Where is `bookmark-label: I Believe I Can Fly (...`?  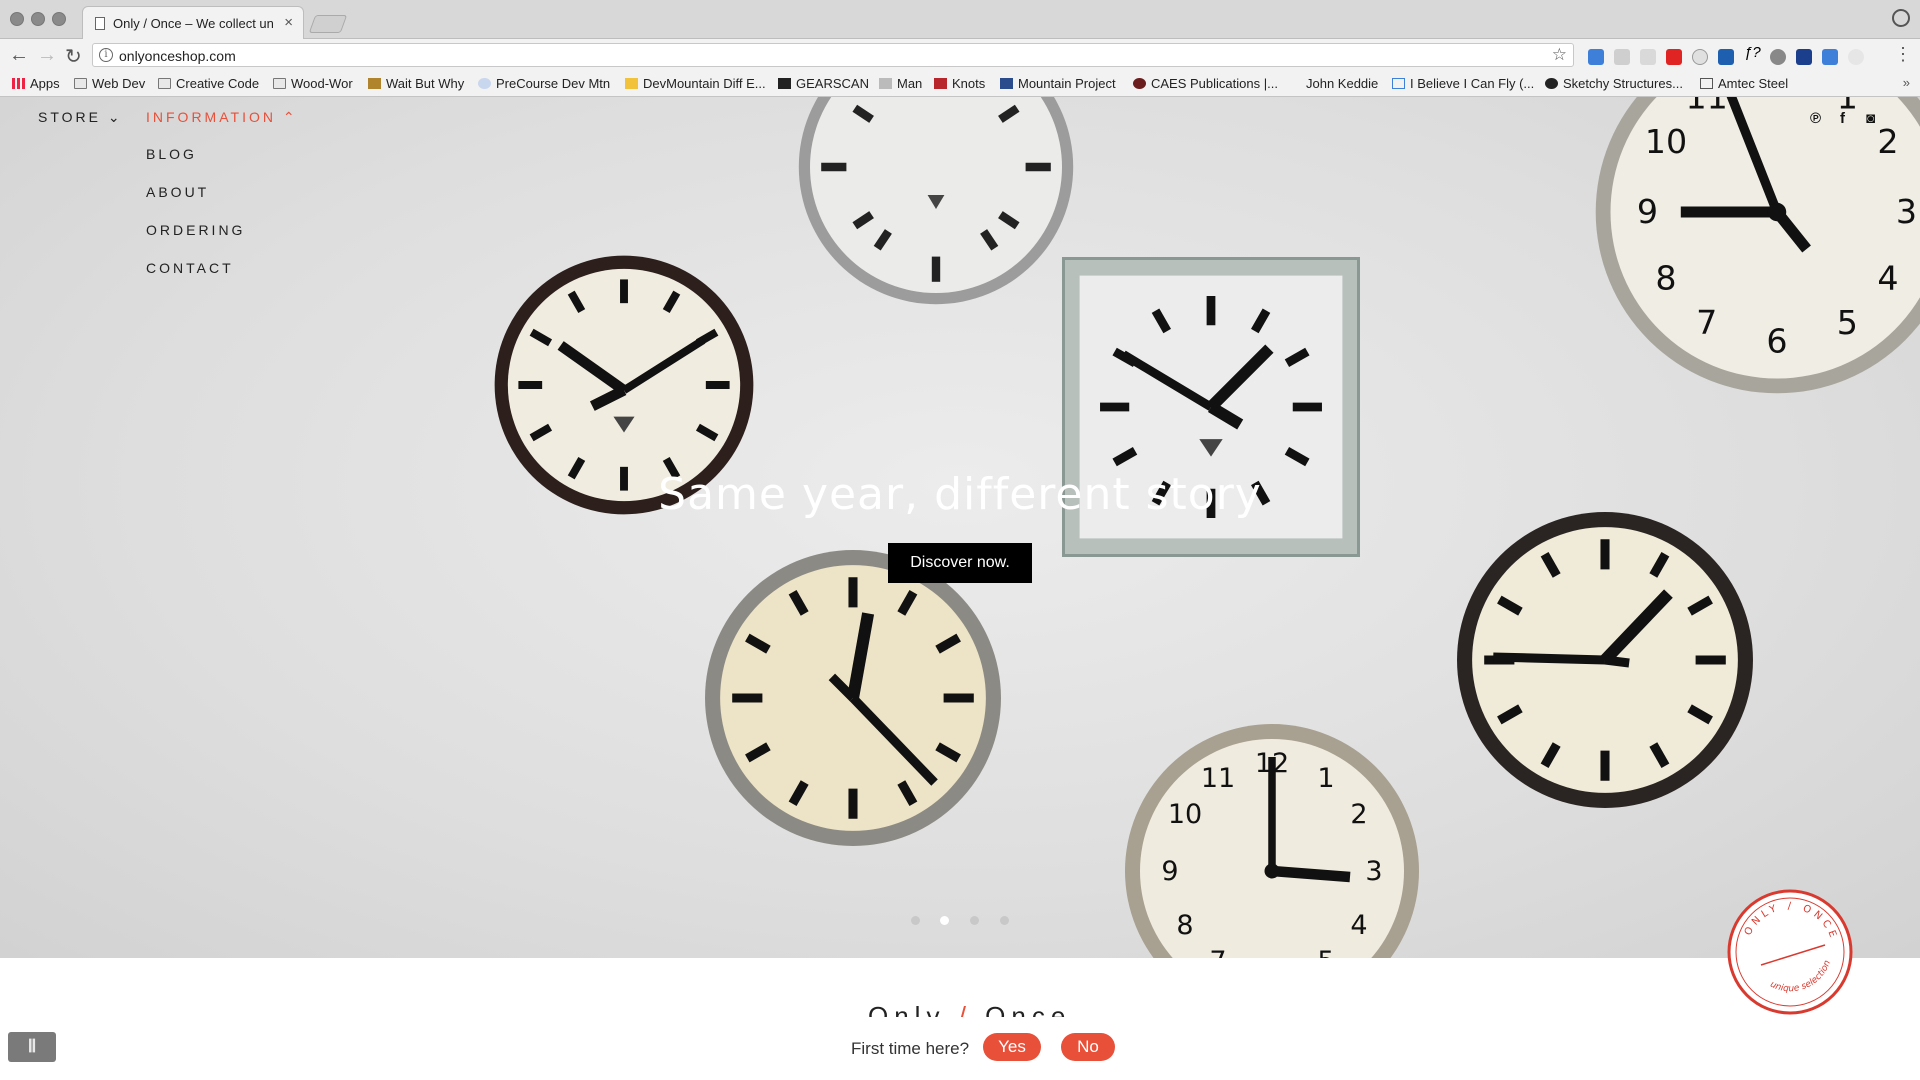 bookmark-label: I Believe I Can Fly (... is located at coordinates (1472, 83).